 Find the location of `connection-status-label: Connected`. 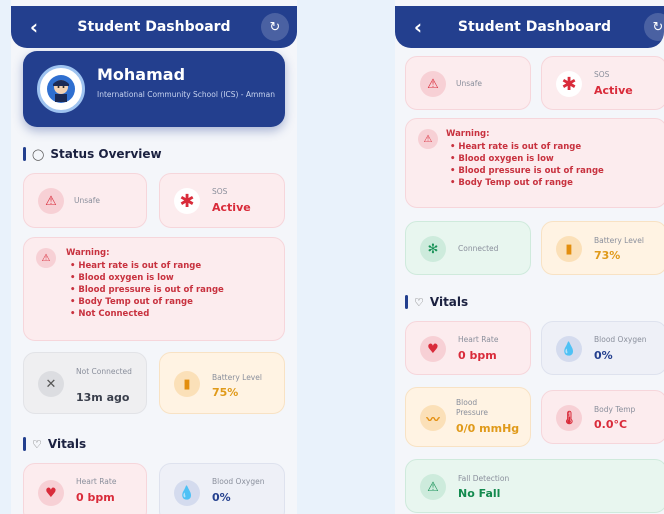

connection-status-label: Connected is located at coordinates (478, 248).